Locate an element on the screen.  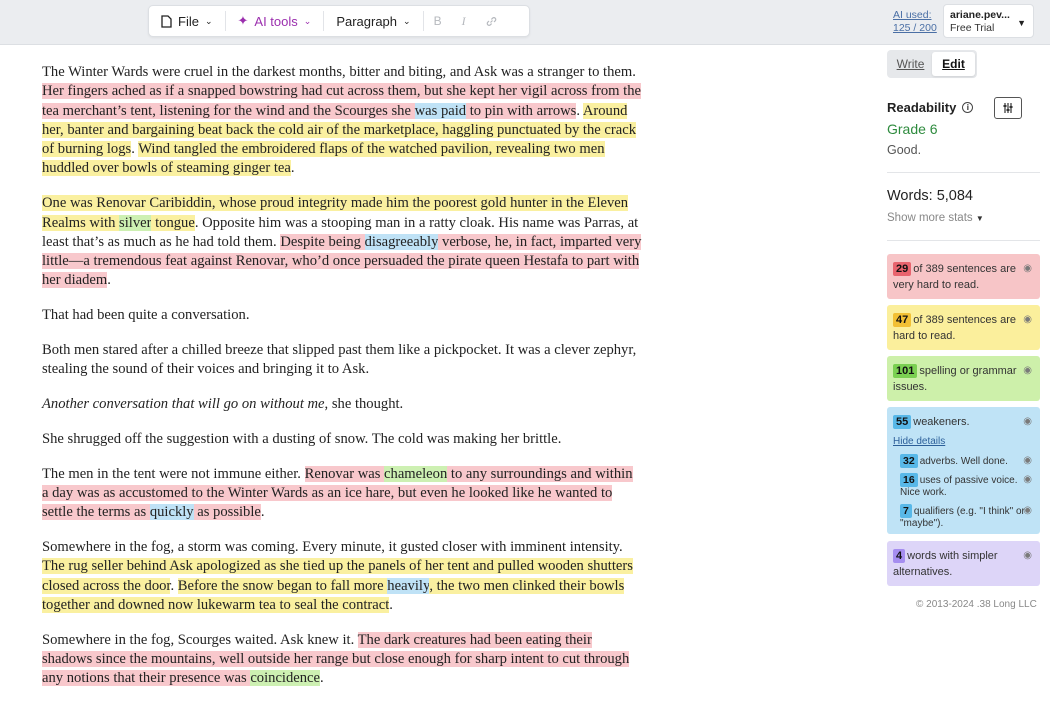
adverbs-text: adverbs. Well done. is located at coordinates (963, 461).